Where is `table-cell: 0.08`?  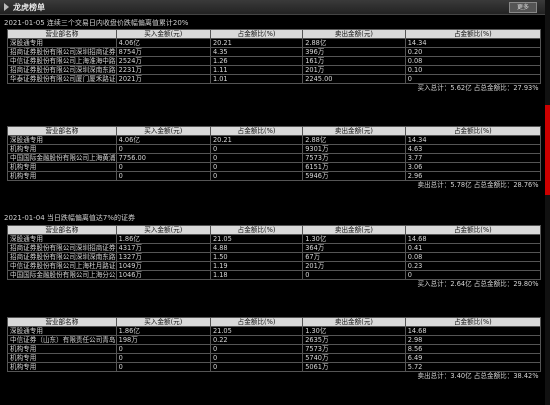
table-cell: 0.08 is located at coordinates (473, 61).